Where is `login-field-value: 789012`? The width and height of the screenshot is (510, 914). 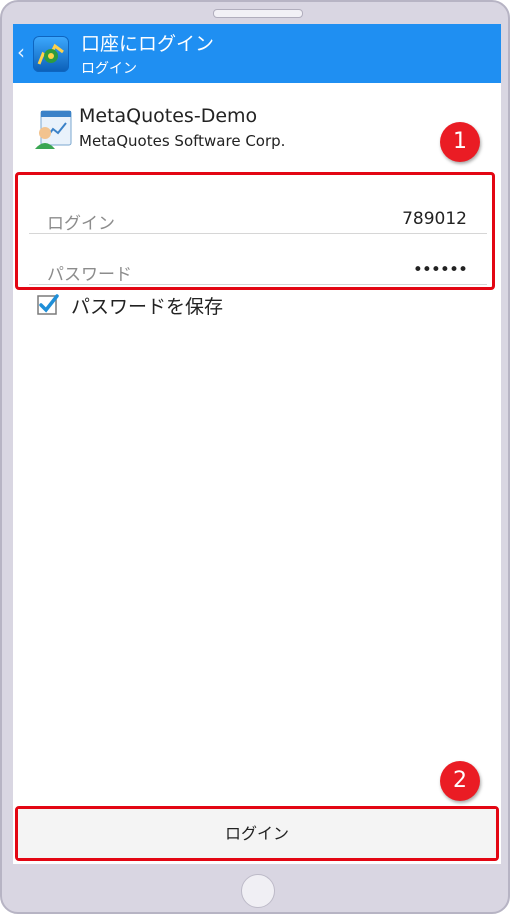 login-field-value: 789012 is located at coordinates (434, 219).